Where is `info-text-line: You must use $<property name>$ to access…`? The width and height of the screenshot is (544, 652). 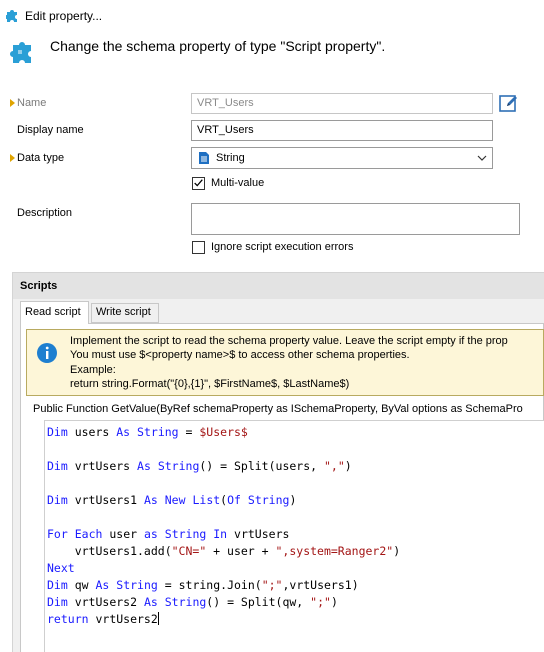
info-text-line: You must use $<property name>$ to access… is located at coordinates (240, 355).